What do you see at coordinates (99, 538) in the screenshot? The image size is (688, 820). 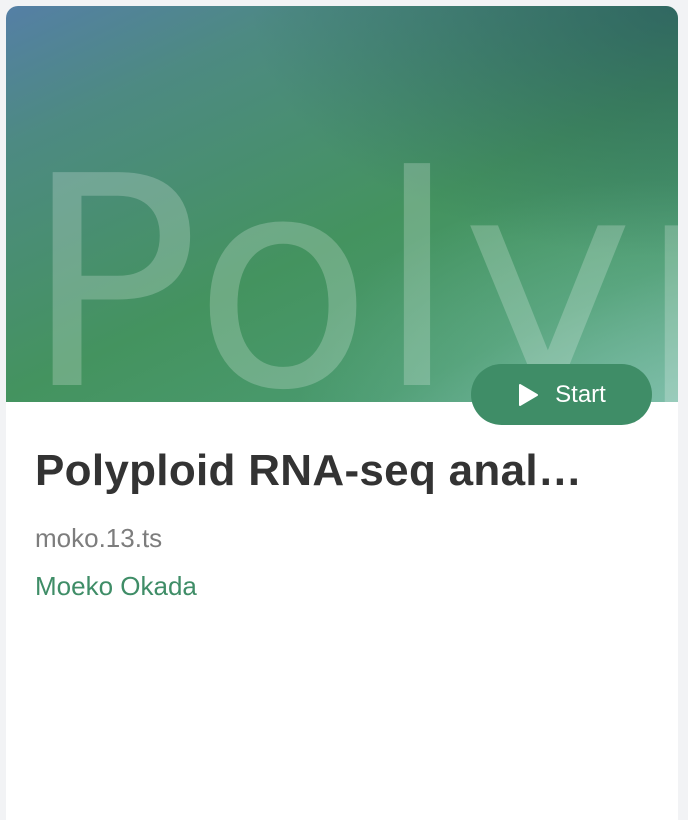 I see `card-filename: moko.13.ts` at bounding box center [99, 538].